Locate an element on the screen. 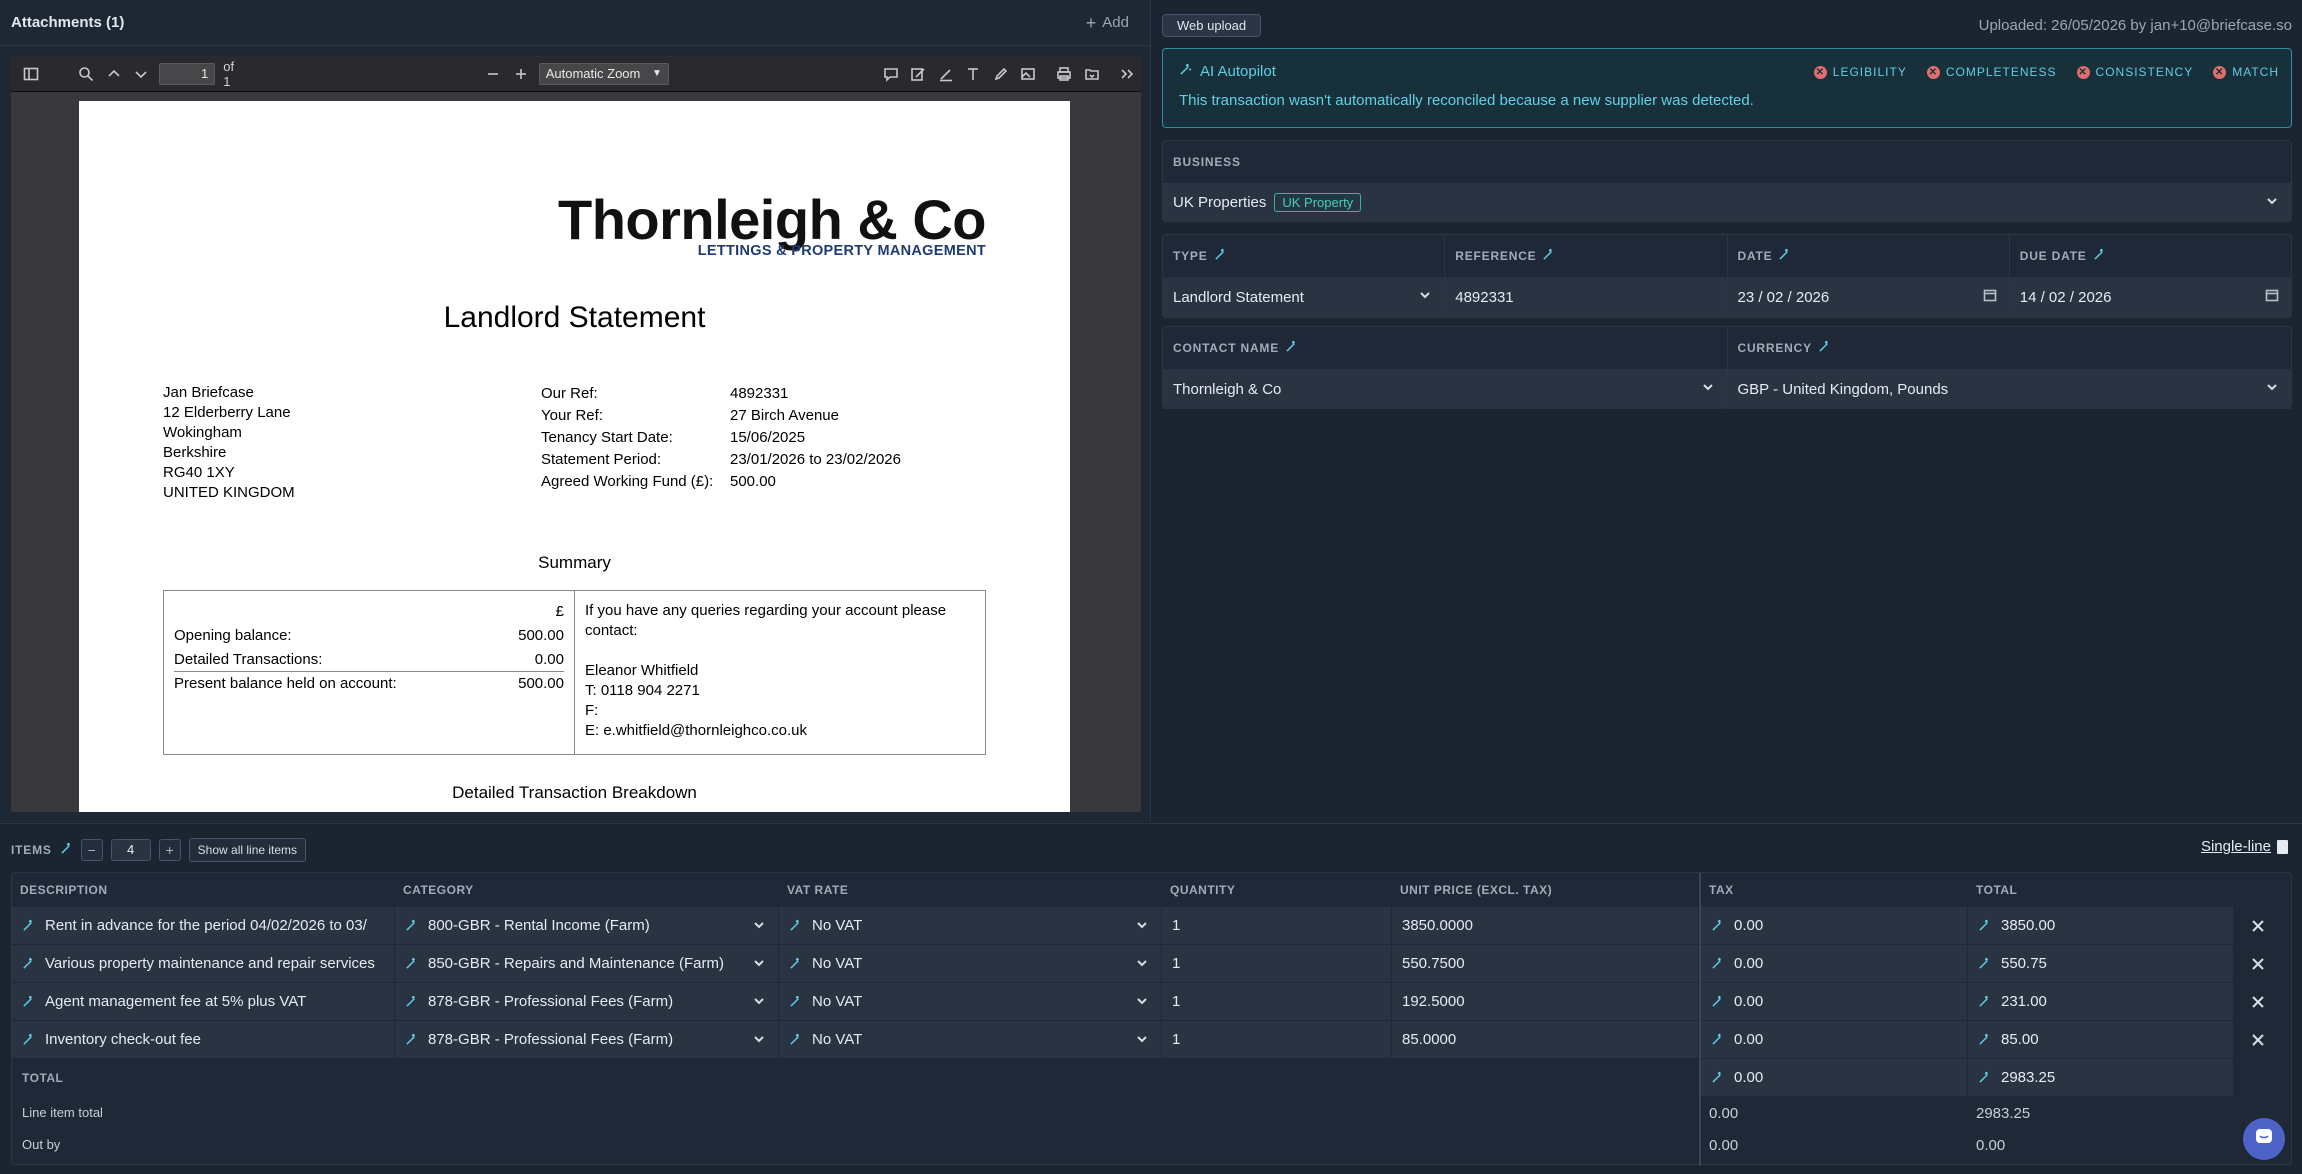 The height and width of the screenshot is (1174, 2302). highlight-icon is located at coordinates (946, 74).